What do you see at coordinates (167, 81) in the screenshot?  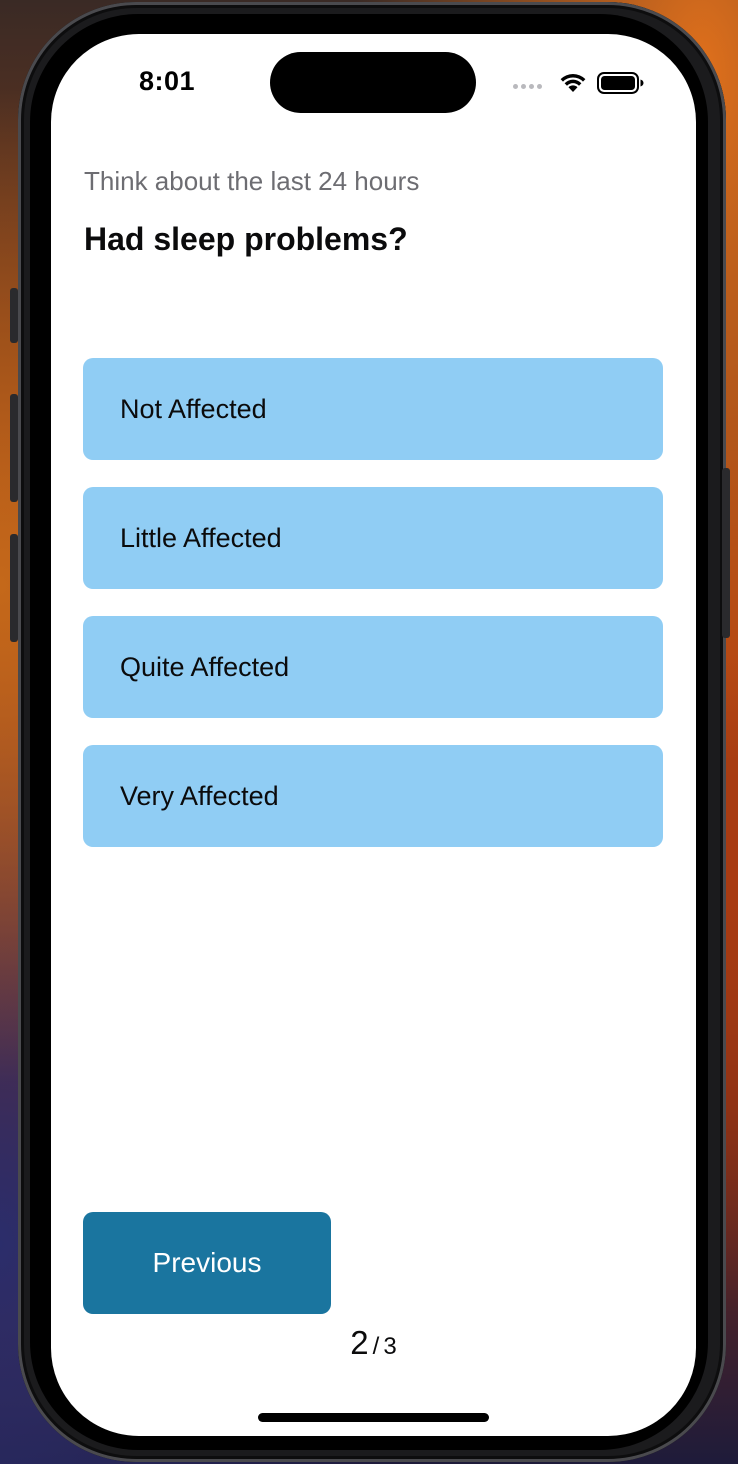 I see `status-time: 8:01` at bounding box center [167, 81].